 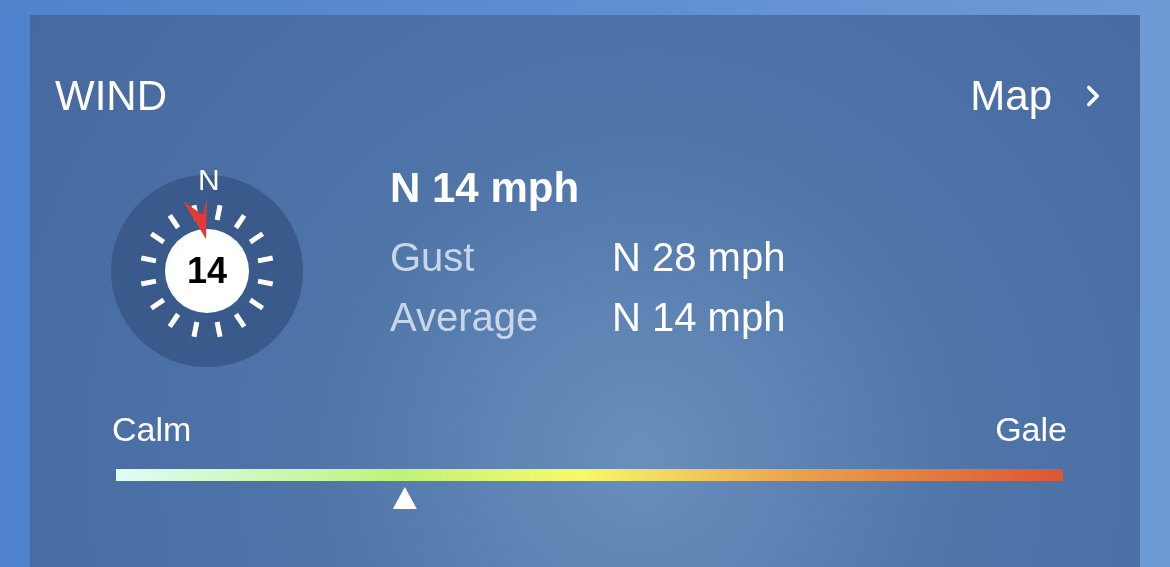 I want to click on scale-max-label: Gale, so click(x=1031, y=429).